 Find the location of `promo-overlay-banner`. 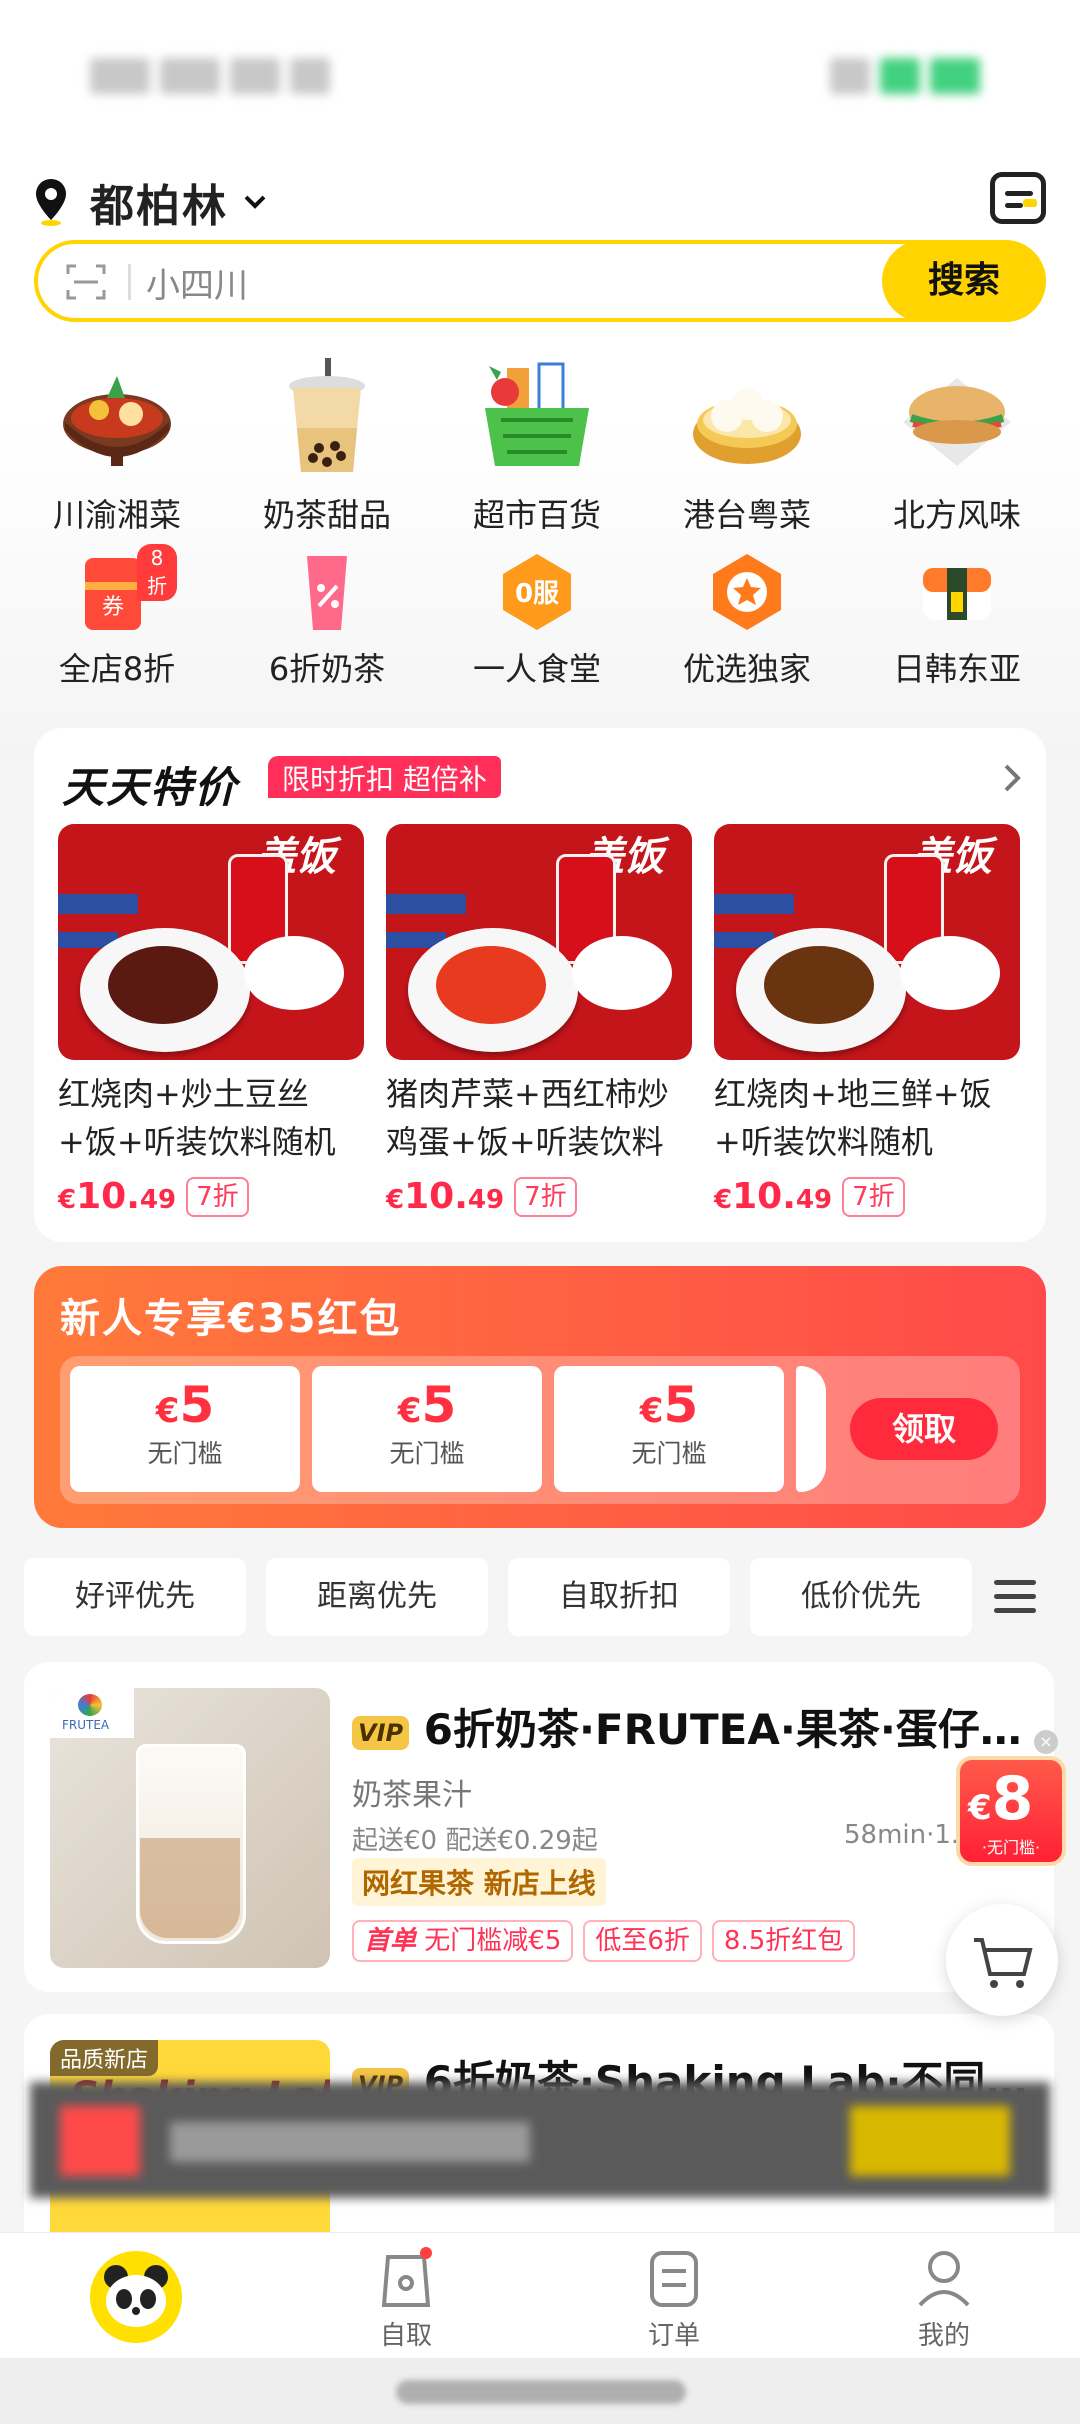

promo-overlay-banner is located at coordinates (540, 2140).